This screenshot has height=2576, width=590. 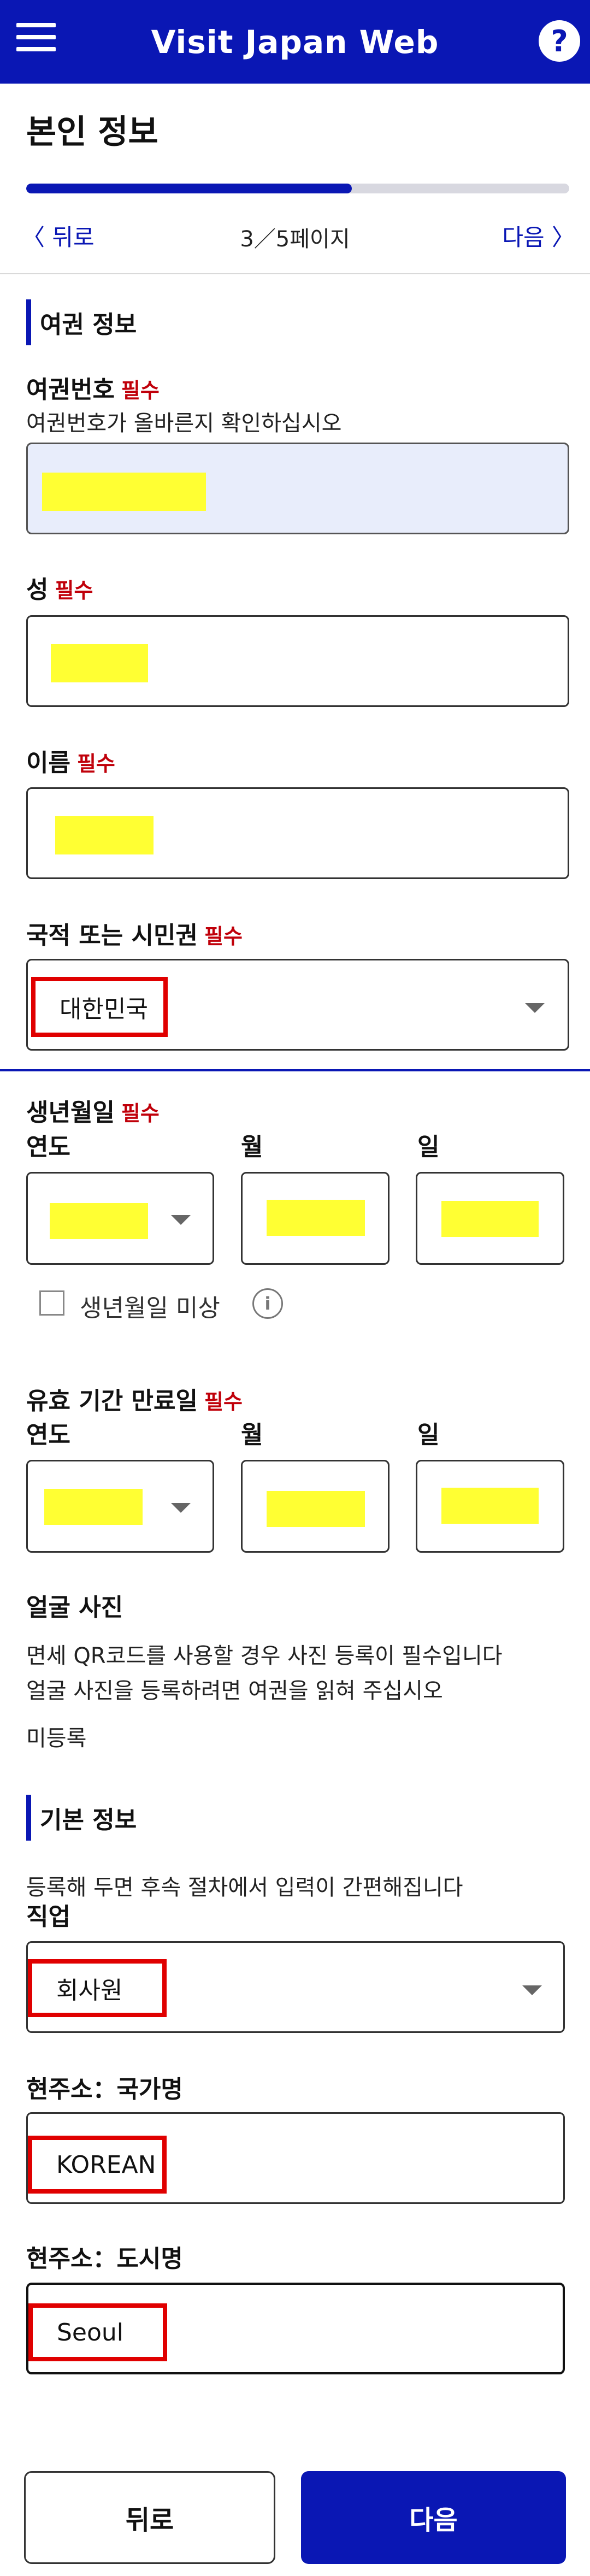 I want to click on nationality-label: 국적 또는 시민권 필수, so click(x=134, y=934).